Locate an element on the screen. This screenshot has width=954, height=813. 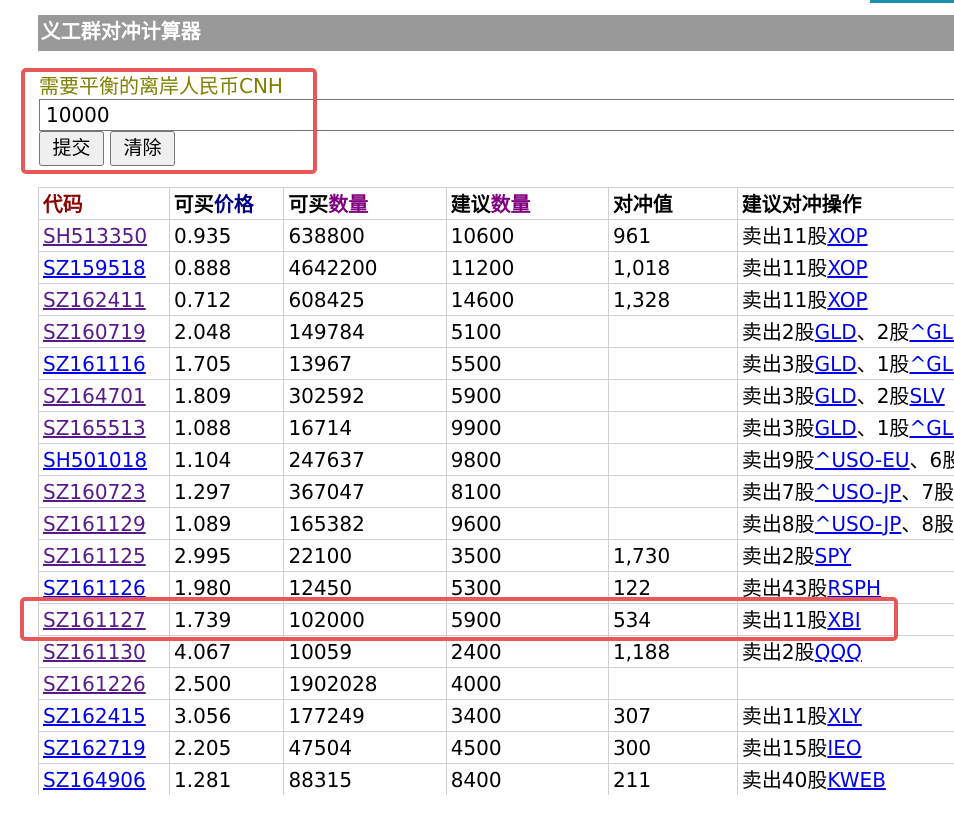
cell-suggested-qty: 9900 is located at coordinates (527, 427).